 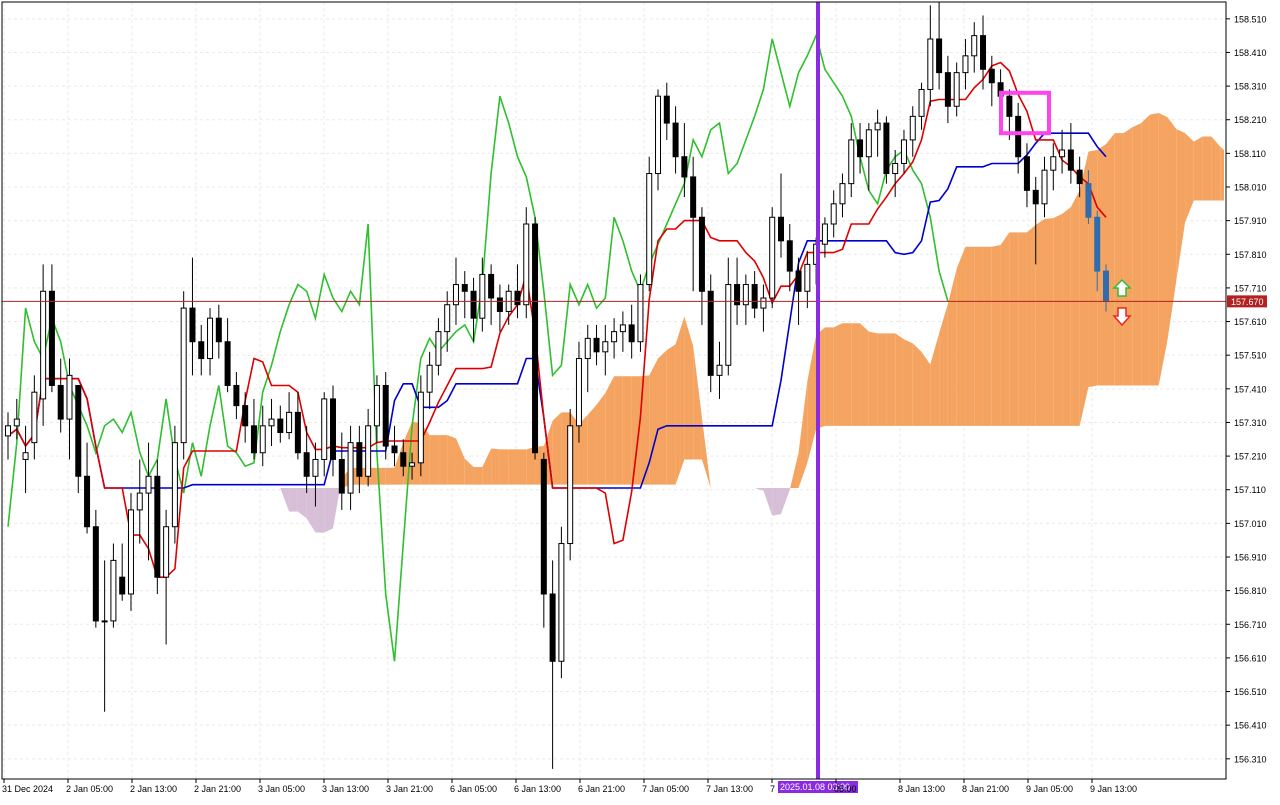 What do you see at coordinates (772, 789) in the screenshot?
I see `x-tick-label: 7` at bounding box center [772, 789].